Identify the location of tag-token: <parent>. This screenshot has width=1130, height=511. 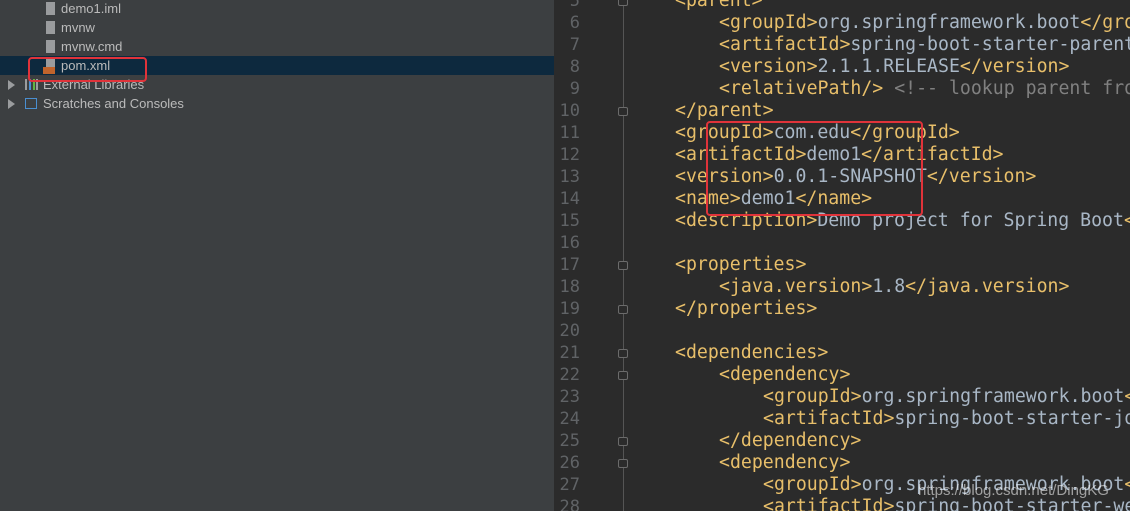
(719, 5).